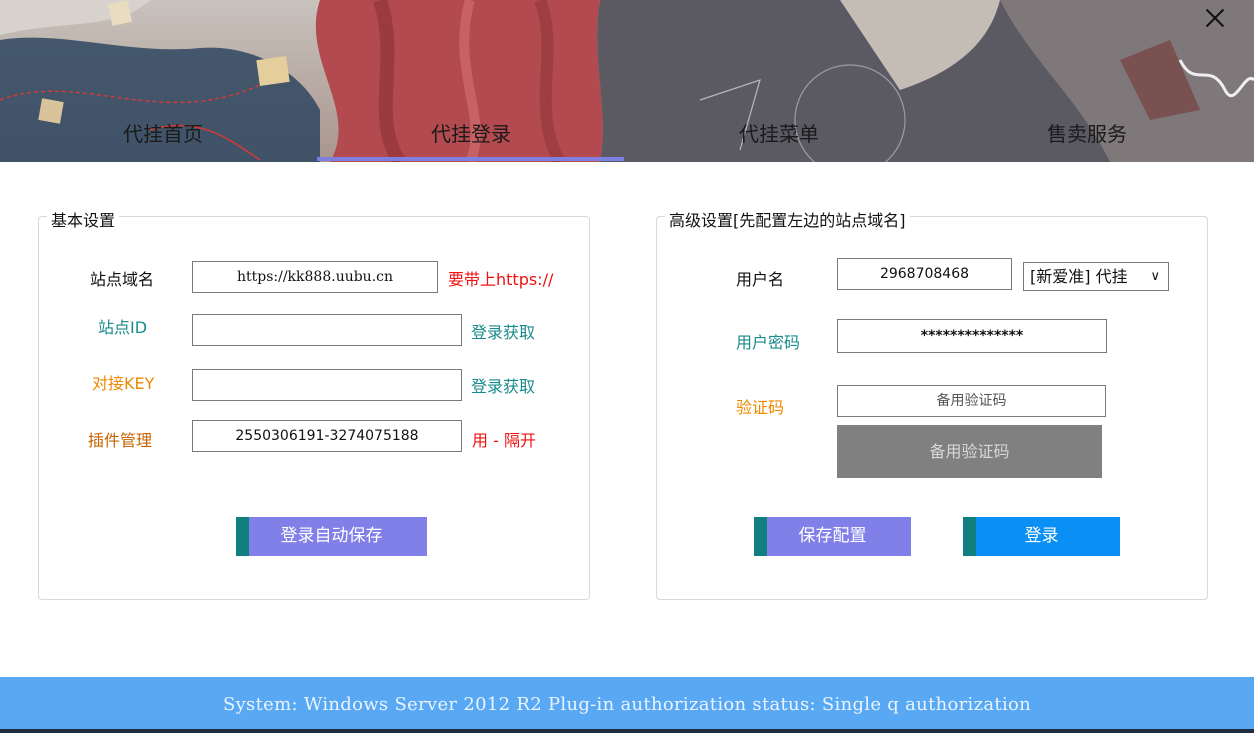  What do you see at coordinates (504, 440) in the screenshot?
I see `plugin-hint: 用 - 隔开` at bounding box center [504, 440].